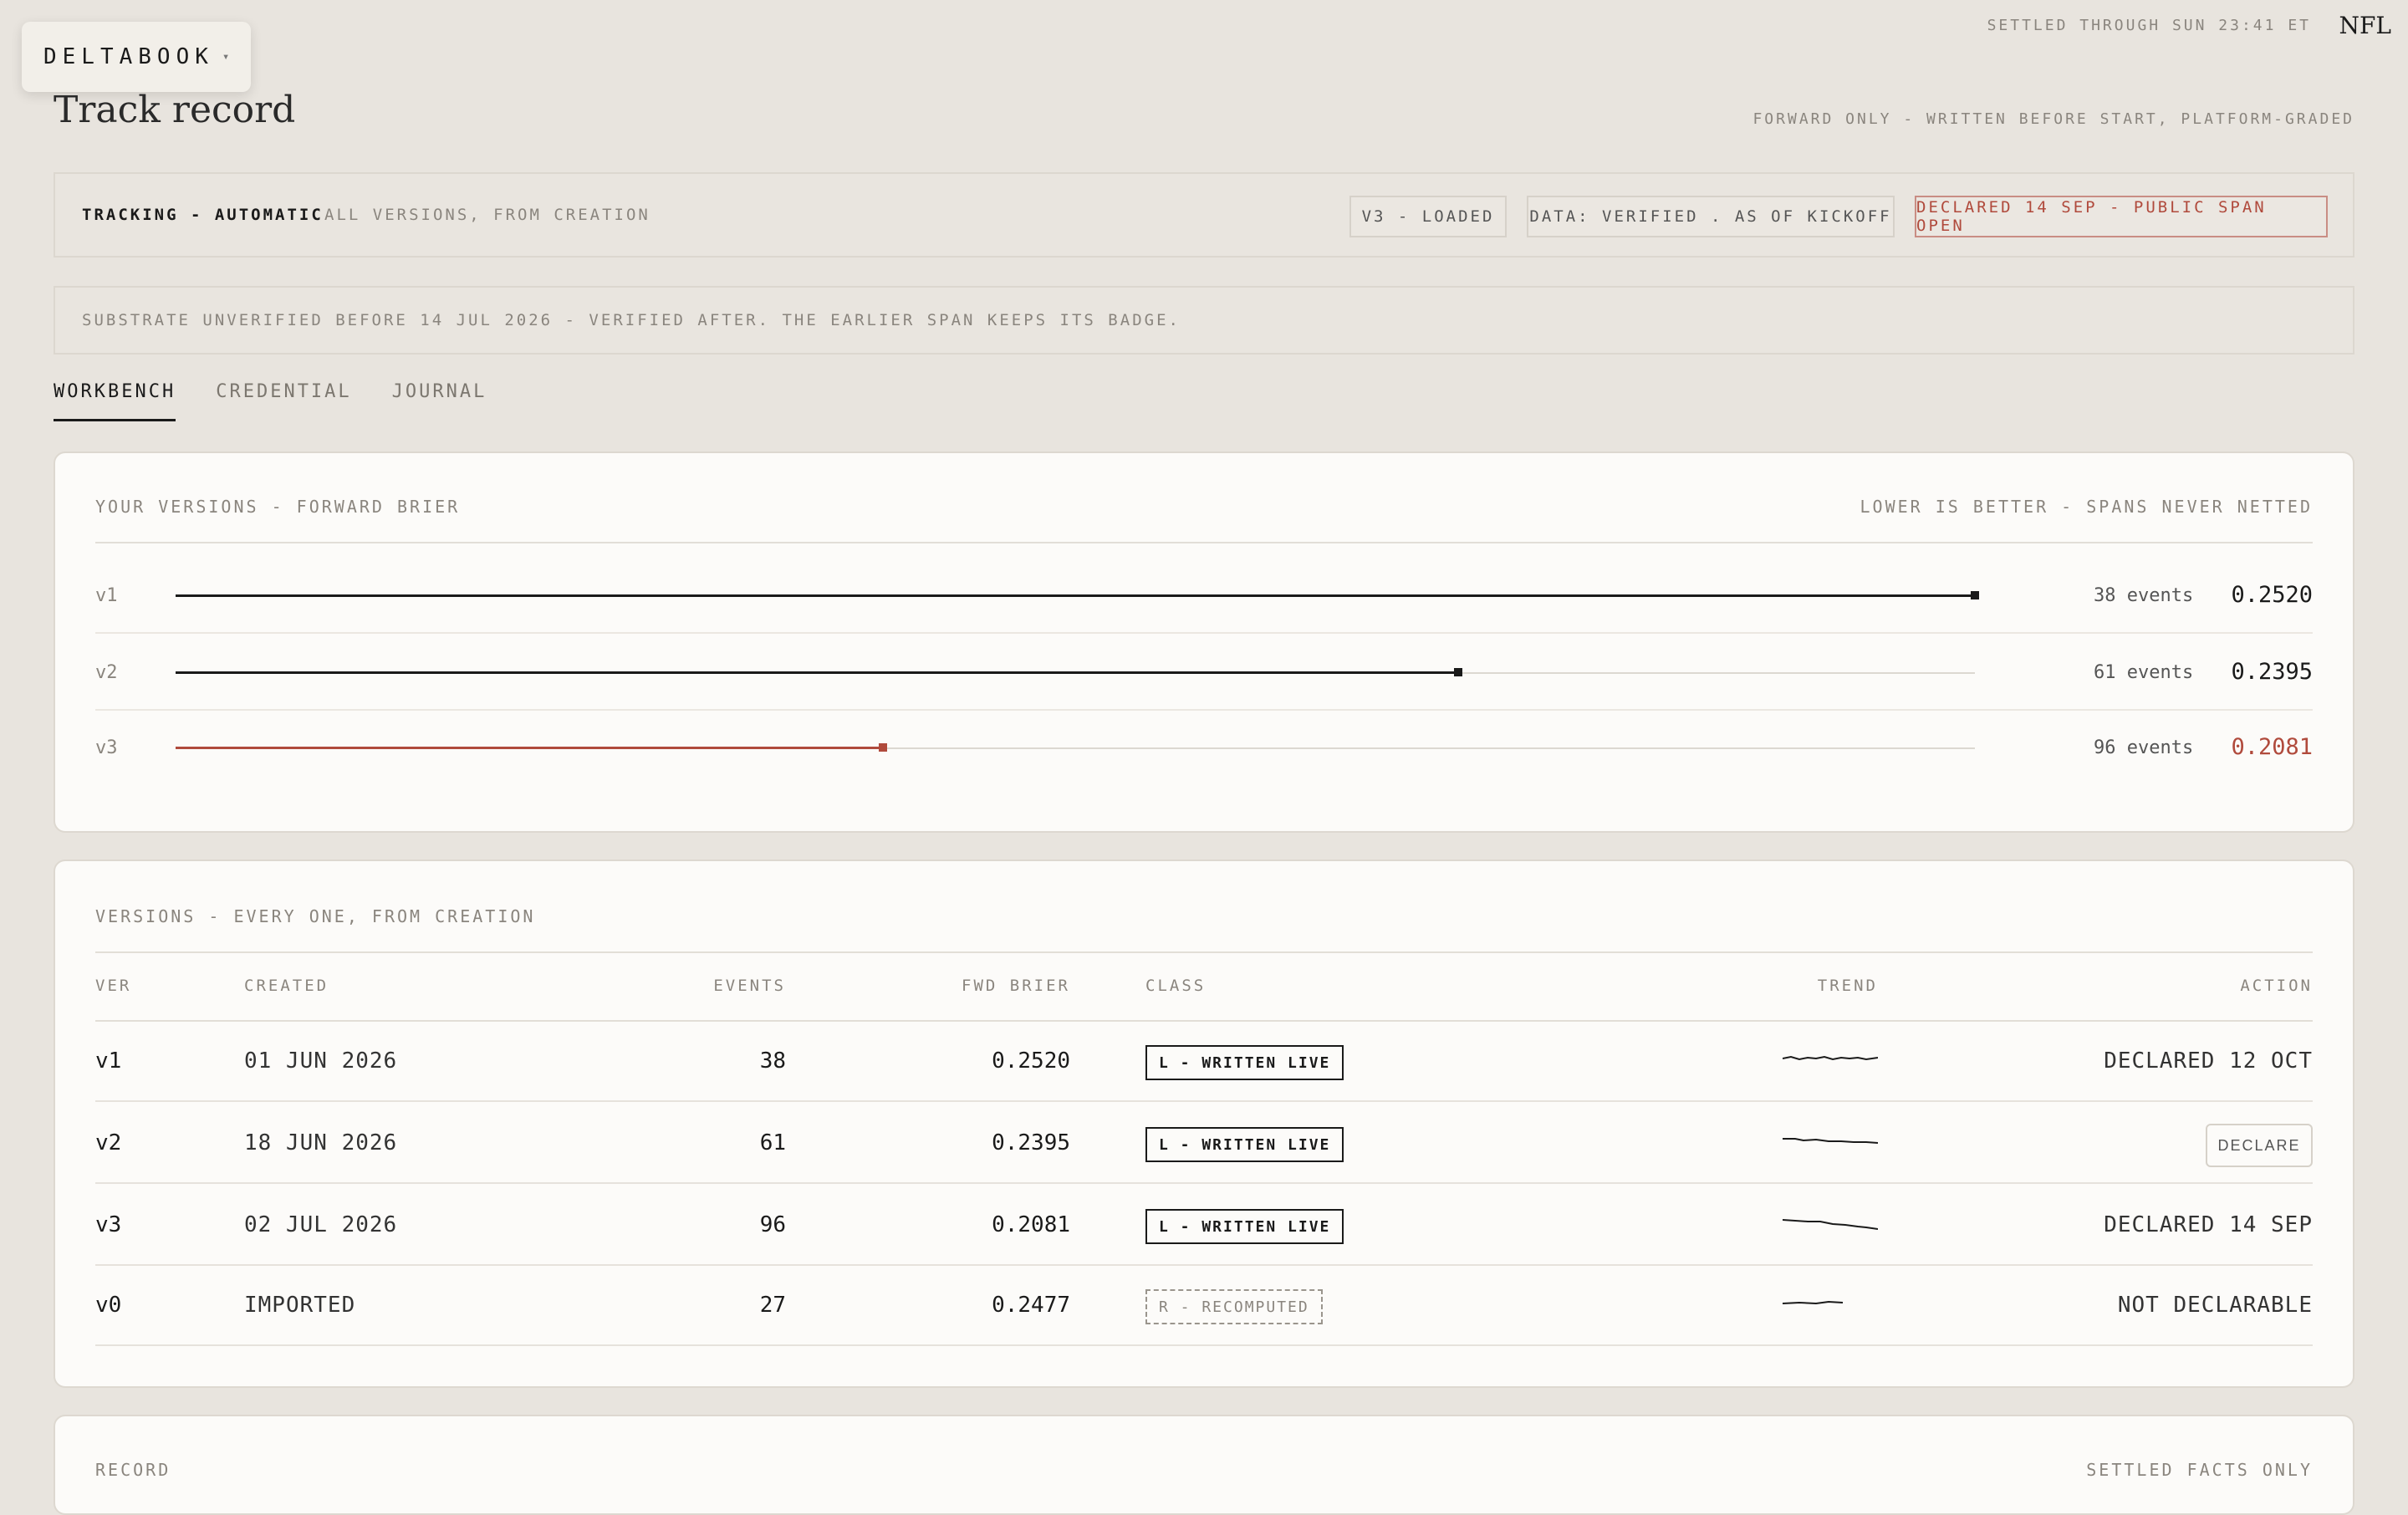 This screenshot has height=1515, width=2408. What do you see at coordinates (772, 1061) in the screenshot?
I see `cell-events: 38` at bounding box center [772, 1061].